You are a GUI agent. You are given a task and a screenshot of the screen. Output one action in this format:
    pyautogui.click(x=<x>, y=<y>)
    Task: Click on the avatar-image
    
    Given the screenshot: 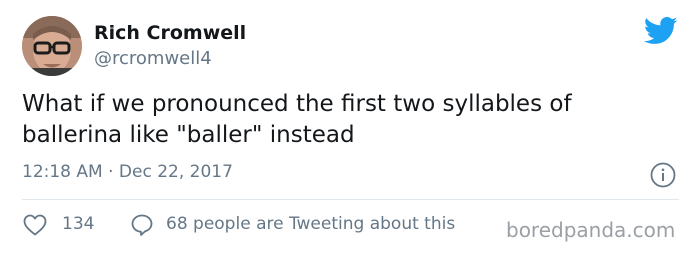 What is the action you would take?
    pyautogui.click(x=52, y=46)
    